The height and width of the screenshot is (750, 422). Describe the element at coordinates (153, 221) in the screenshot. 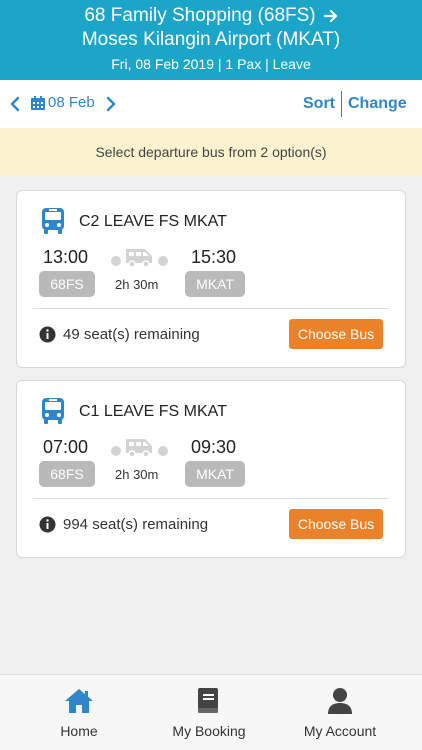

I see `route-name: C2 LEAVE FS MKAT` at that location.